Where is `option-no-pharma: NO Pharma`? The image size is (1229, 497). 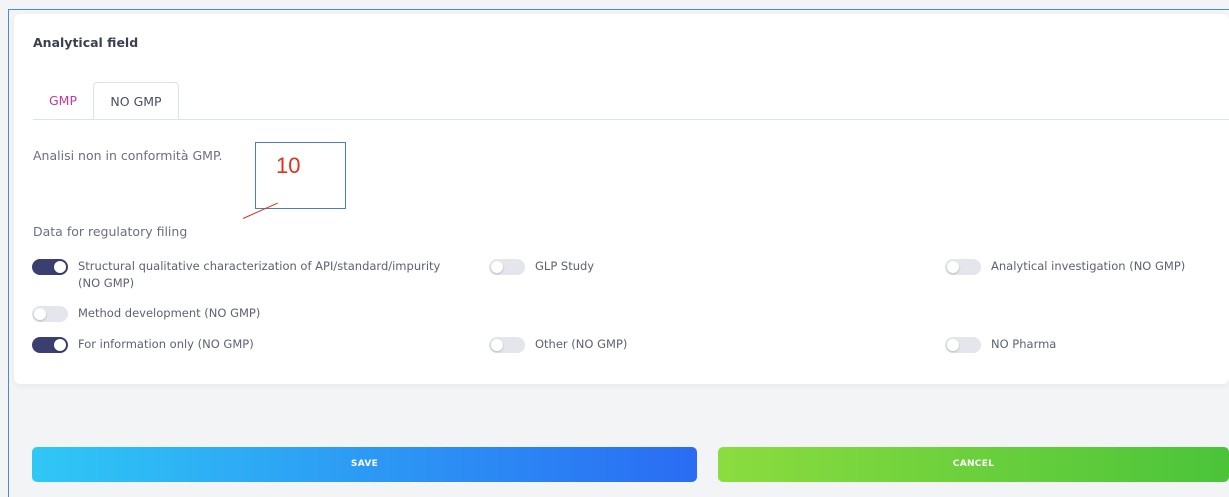
option-no-pharma: NO Pharma is located at coordinates (1000, 345).